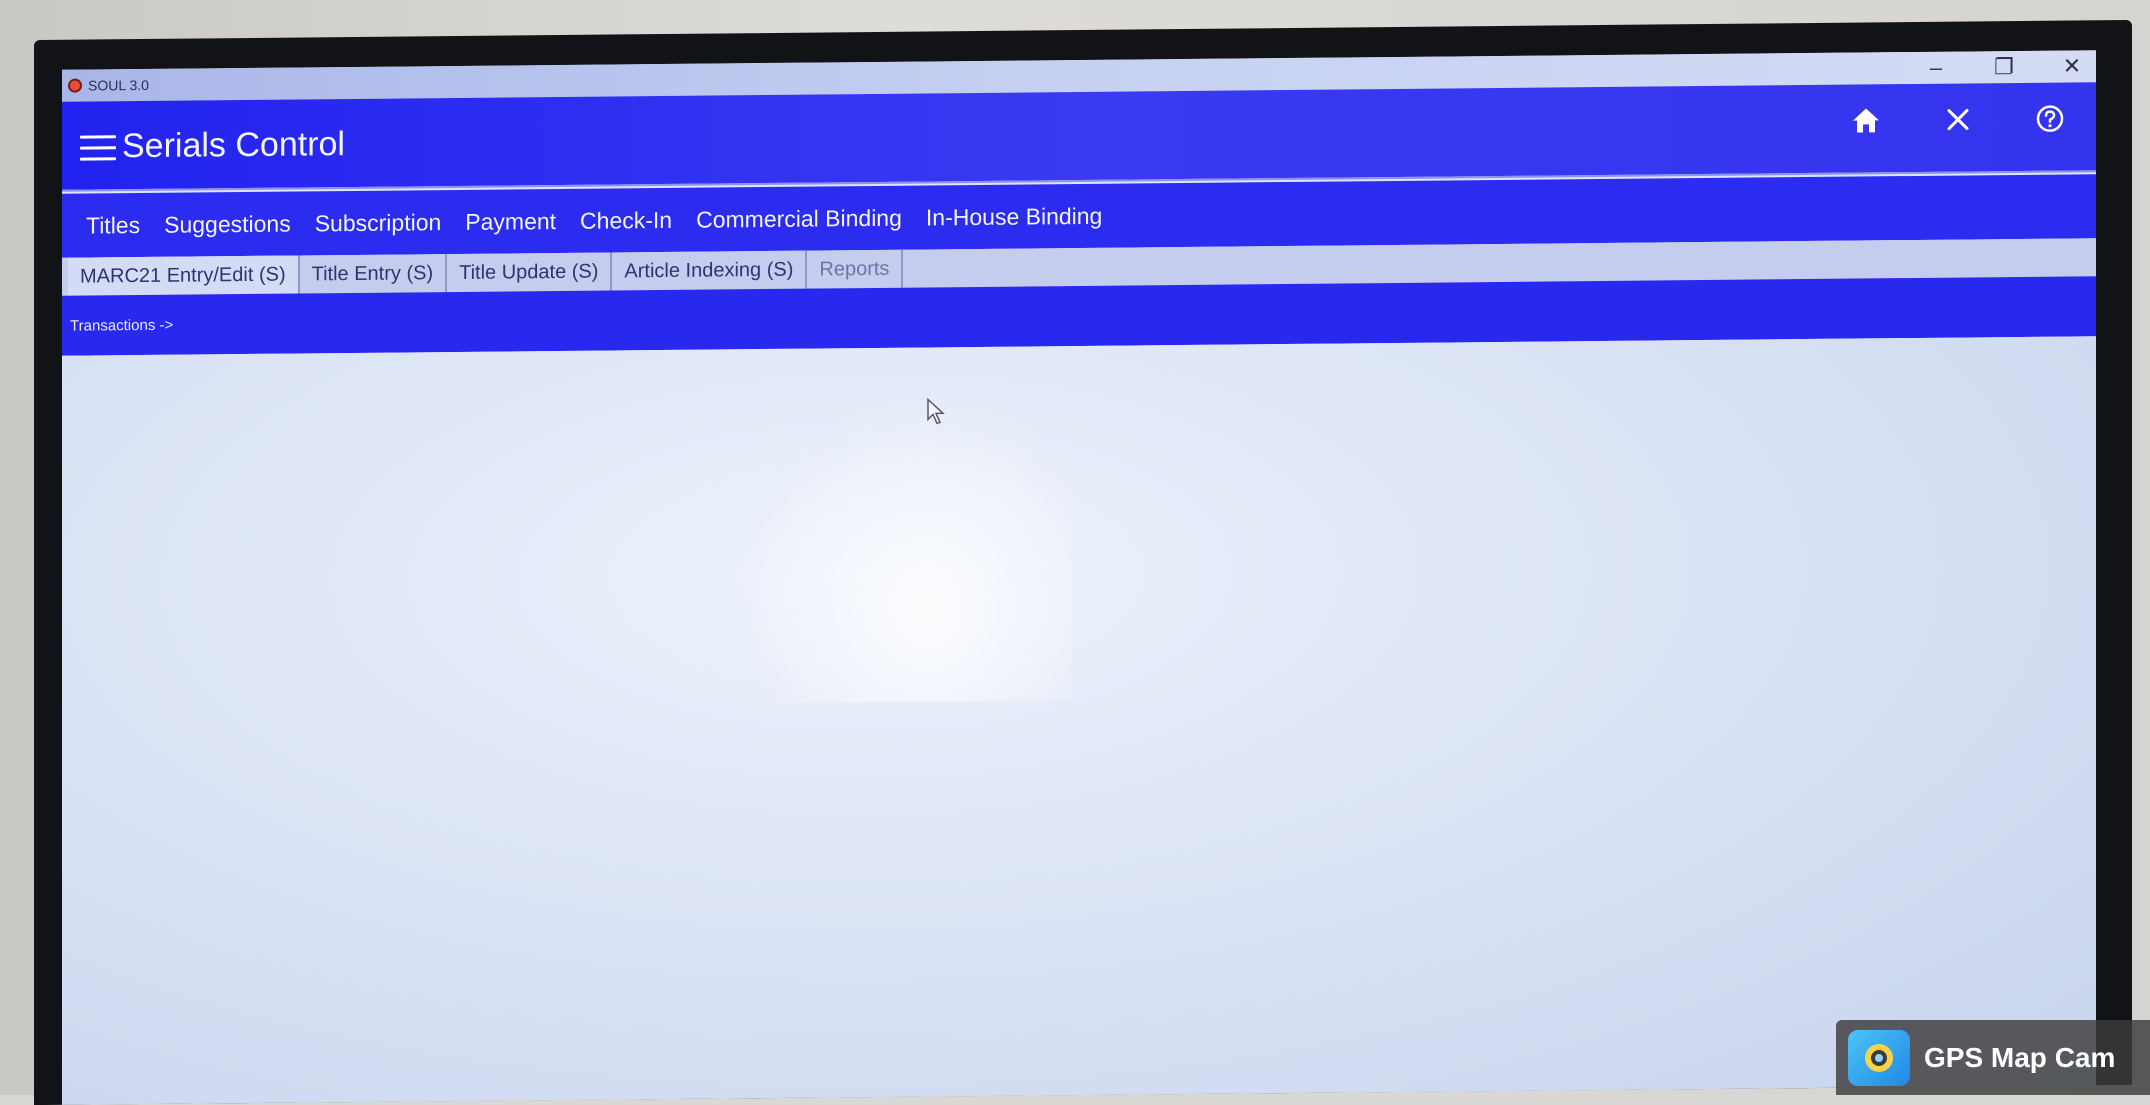 This screenshot has width=2150, height=1105. Describe the element at coordinates (1879, 1057) in the screenshot. I see `gps-camera-logo-icon` at that location.